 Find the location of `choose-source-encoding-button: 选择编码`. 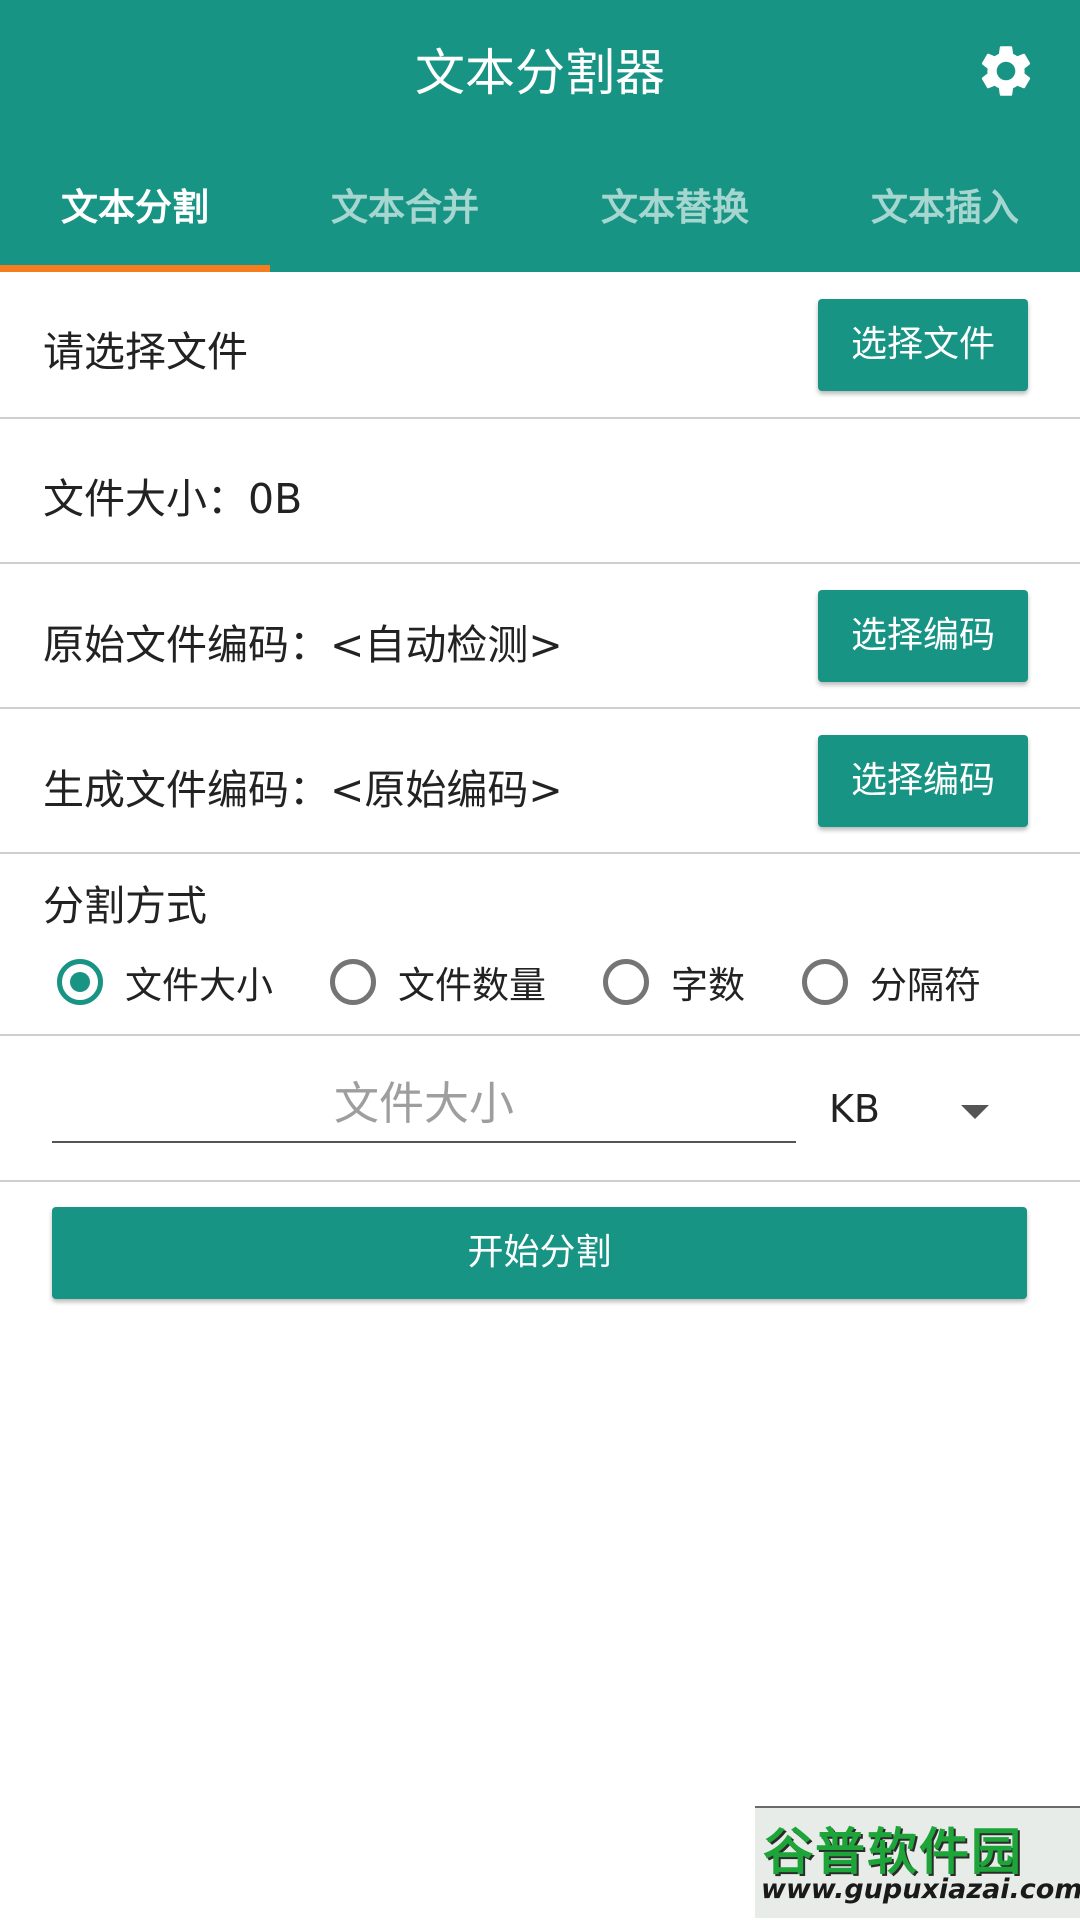

choose-source-encoding-button: 选择编码 is located at coordinates (923, 636).